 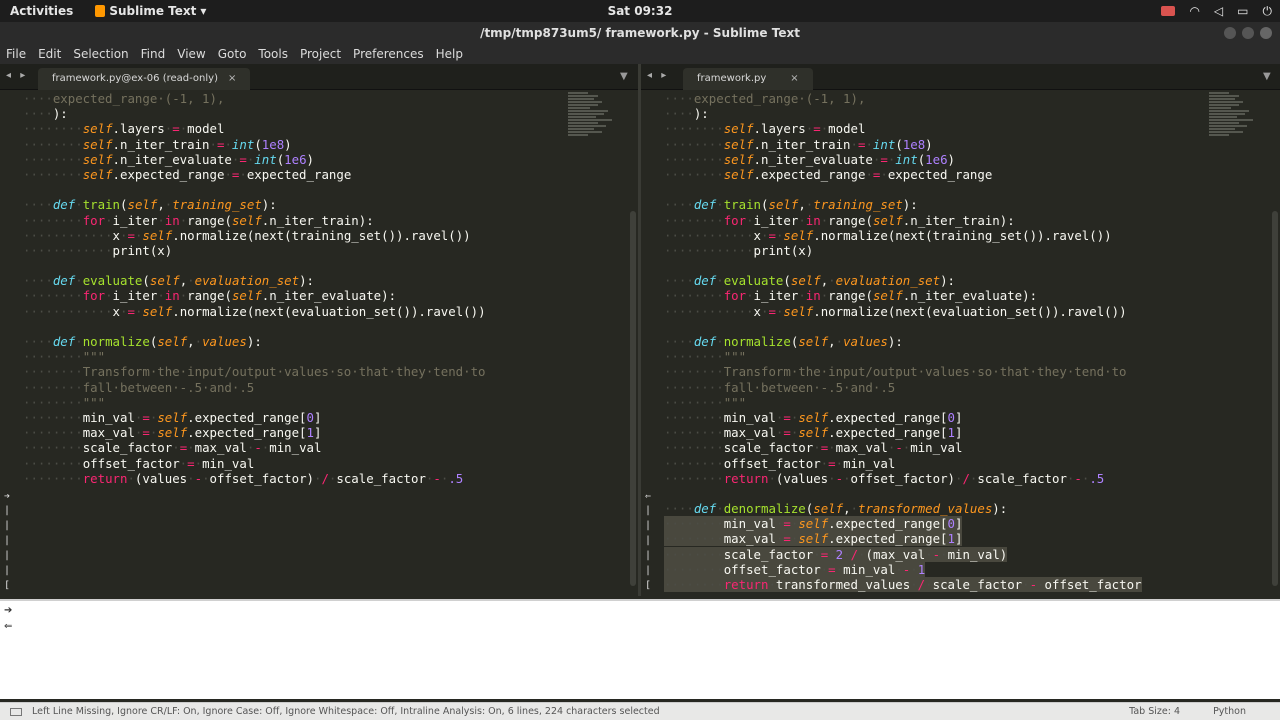 I want to click on menu-file: File, so click(x=16, y=54).